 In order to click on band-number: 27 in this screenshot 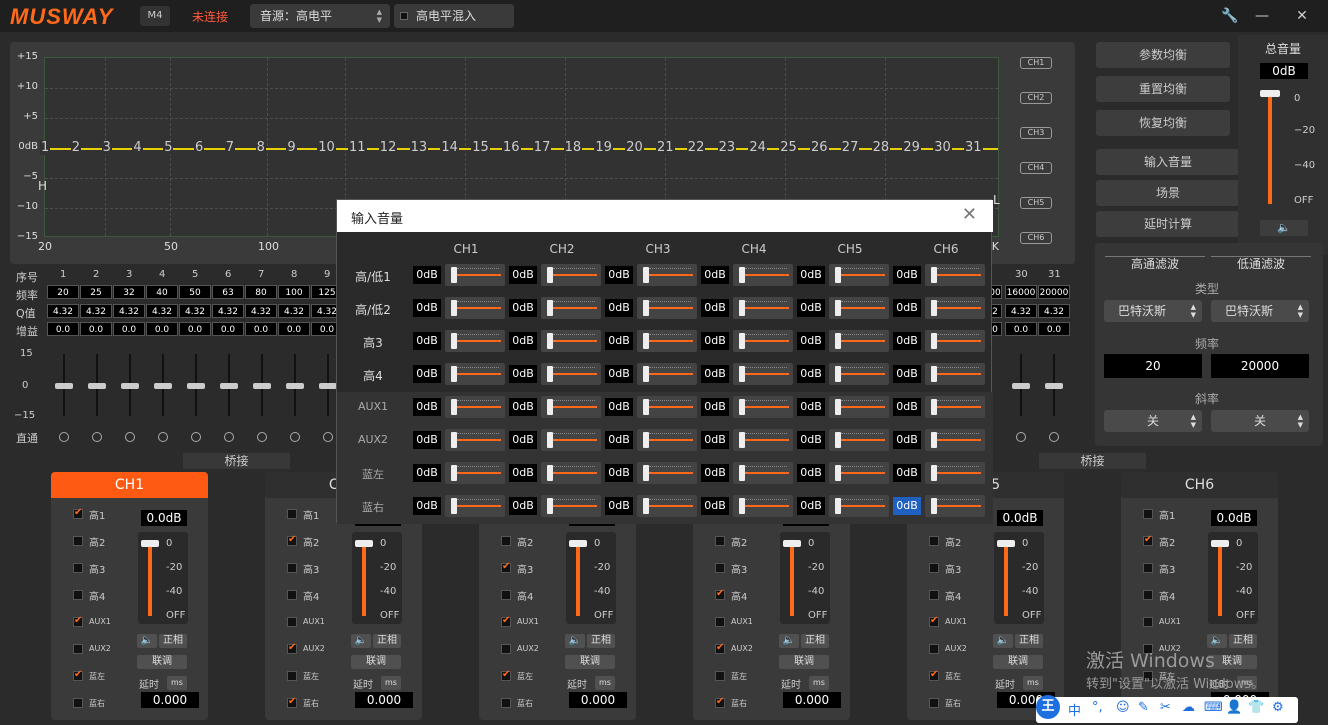, I will do `click(850, 147)`.